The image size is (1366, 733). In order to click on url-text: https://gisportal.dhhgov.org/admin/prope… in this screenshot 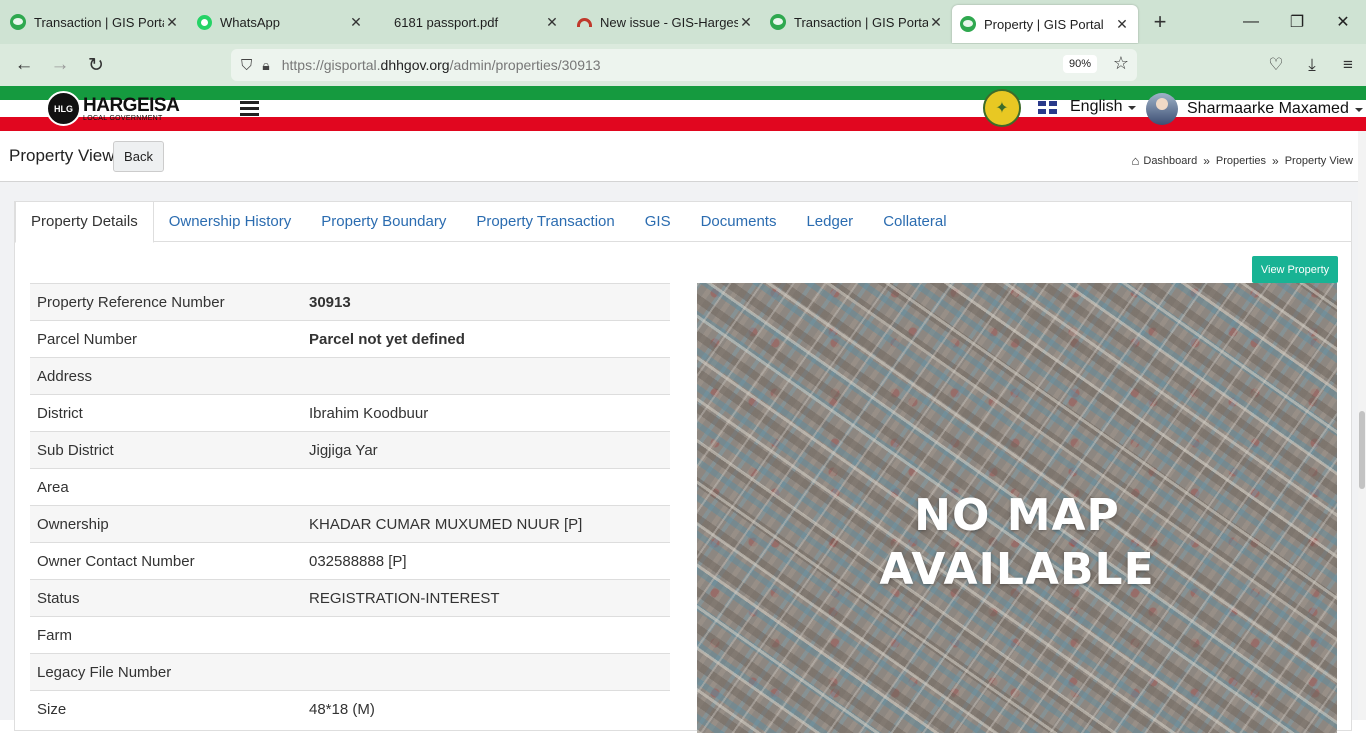, I will do `click(441, 65)`.